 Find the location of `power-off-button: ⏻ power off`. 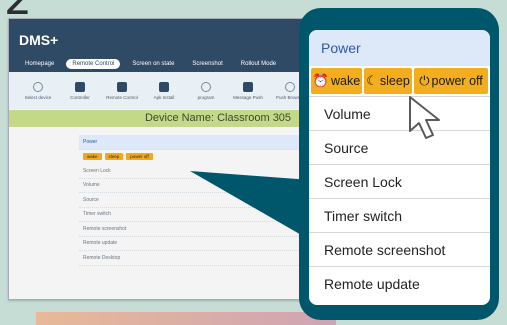

power-off-button: ⏻ power off is located at coordinates (451, 81).